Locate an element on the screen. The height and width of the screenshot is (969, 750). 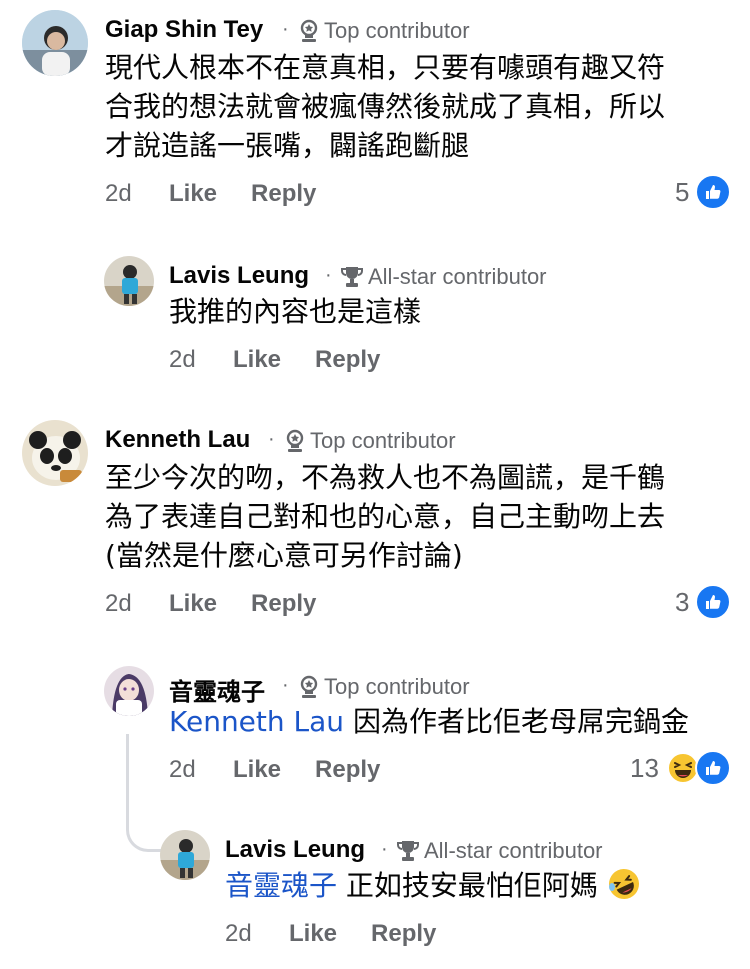
comment-text: 我推的內容也是這樣 is located at coordinates (444, 311).